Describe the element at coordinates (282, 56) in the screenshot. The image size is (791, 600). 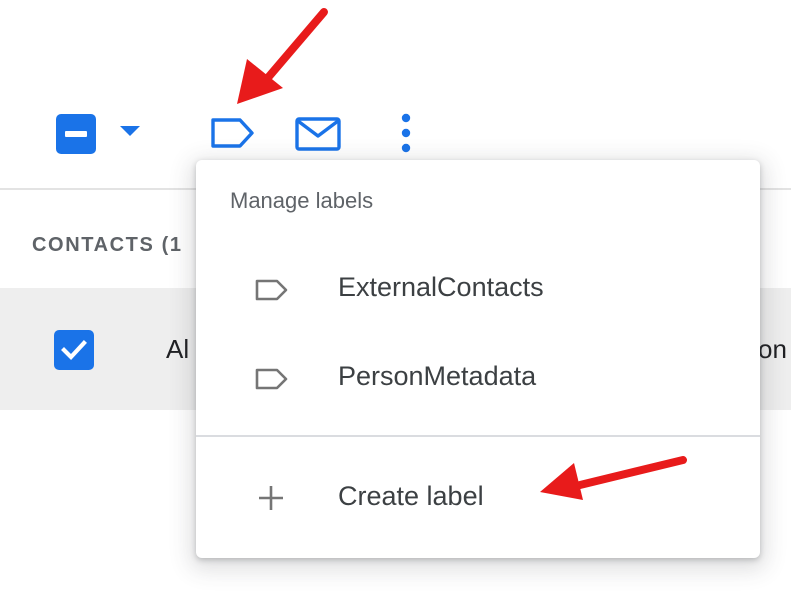
I see `arrow-to-label-icon` at that location.